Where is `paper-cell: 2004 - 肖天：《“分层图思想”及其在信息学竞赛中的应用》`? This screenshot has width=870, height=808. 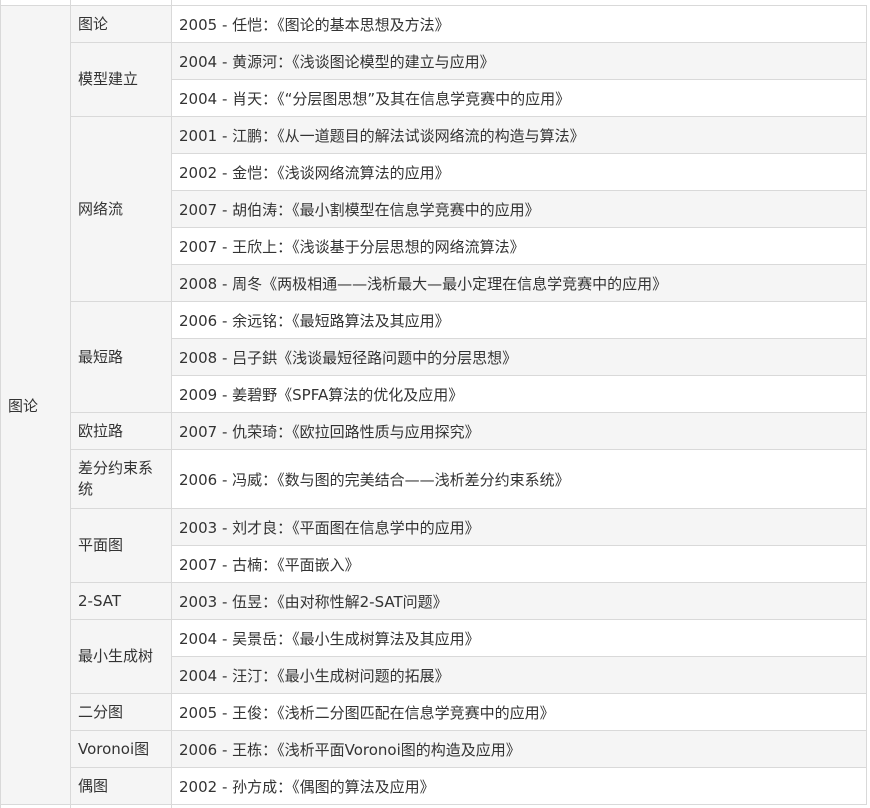
paper-cell: 2004 - 肖天：《“分层图思想”及其在信息学竞赛中的应用》 is located at coordinates (519, 98).